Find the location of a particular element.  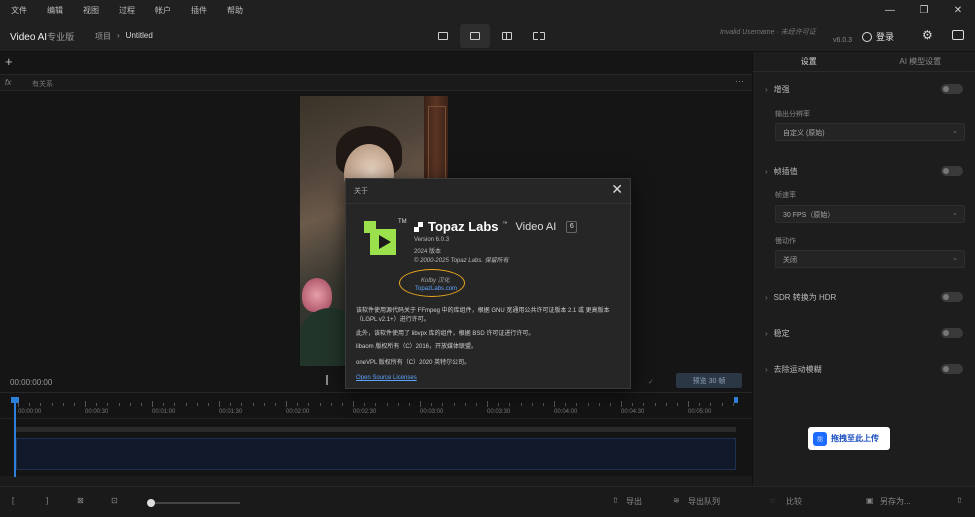

export-button: 导出 is located at coordinates (634, 501).